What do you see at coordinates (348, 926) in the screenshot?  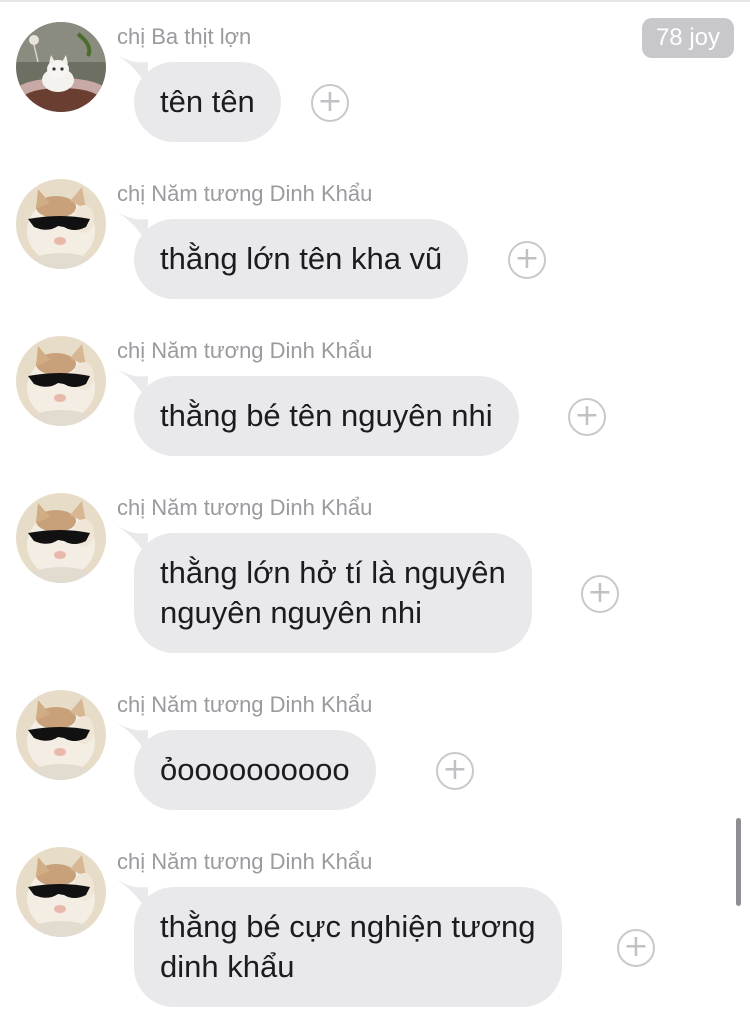 I see `message-text-line: thằng bé cực nghiện tương` at bounding box center [348, 926].